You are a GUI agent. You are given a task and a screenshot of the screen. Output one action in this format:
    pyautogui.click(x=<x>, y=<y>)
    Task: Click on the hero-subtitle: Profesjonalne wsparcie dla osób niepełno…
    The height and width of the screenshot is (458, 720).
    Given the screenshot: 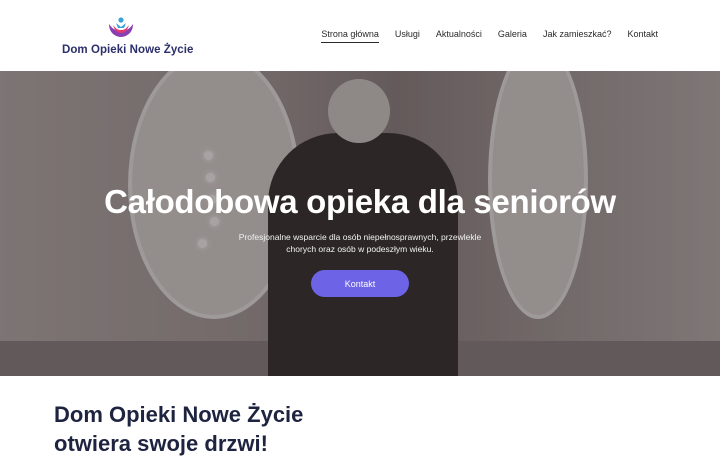 What is the action you would take?
    pyautogui.click(x=360, y=243)
    